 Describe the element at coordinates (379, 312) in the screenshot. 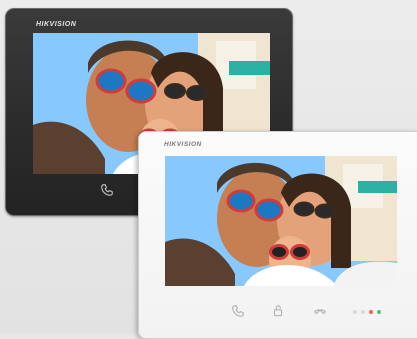

I see `status-led-green` at that location.